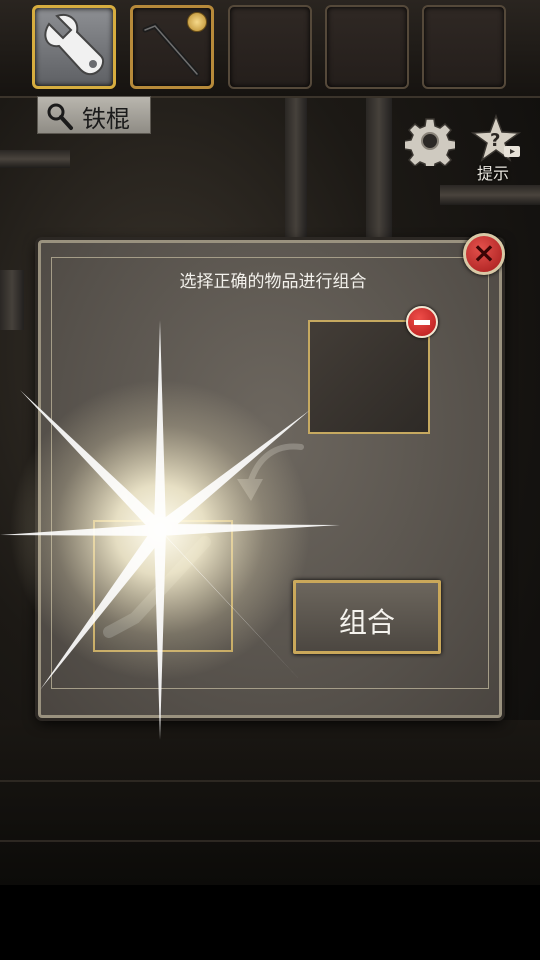  I want to click on iron-rod-icon, so click(157, 587).